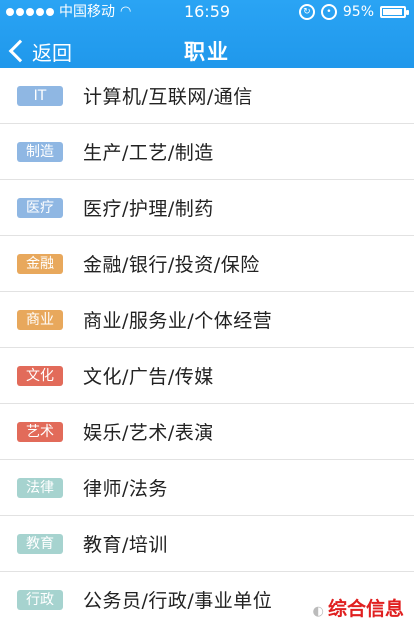 The image size is (414, 627). What do you see at coordinates (40, 207) in the screenshot?
I see `category-badge: 医疗` at bounding box center [40, 207].